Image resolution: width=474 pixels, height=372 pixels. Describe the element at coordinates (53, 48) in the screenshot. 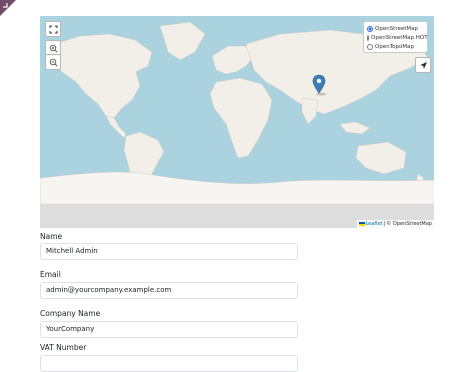

I see `zoom-in-icon` at that location.